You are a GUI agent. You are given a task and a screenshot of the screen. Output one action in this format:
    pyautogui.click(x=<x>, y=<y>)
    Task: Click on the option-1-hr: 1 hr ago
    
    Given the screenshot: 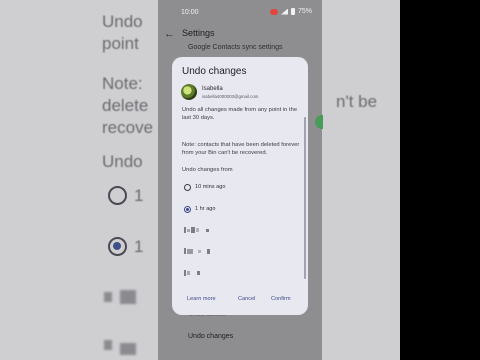 What is the action you would take?
    pyautogui.click(x=200, y=209)
    